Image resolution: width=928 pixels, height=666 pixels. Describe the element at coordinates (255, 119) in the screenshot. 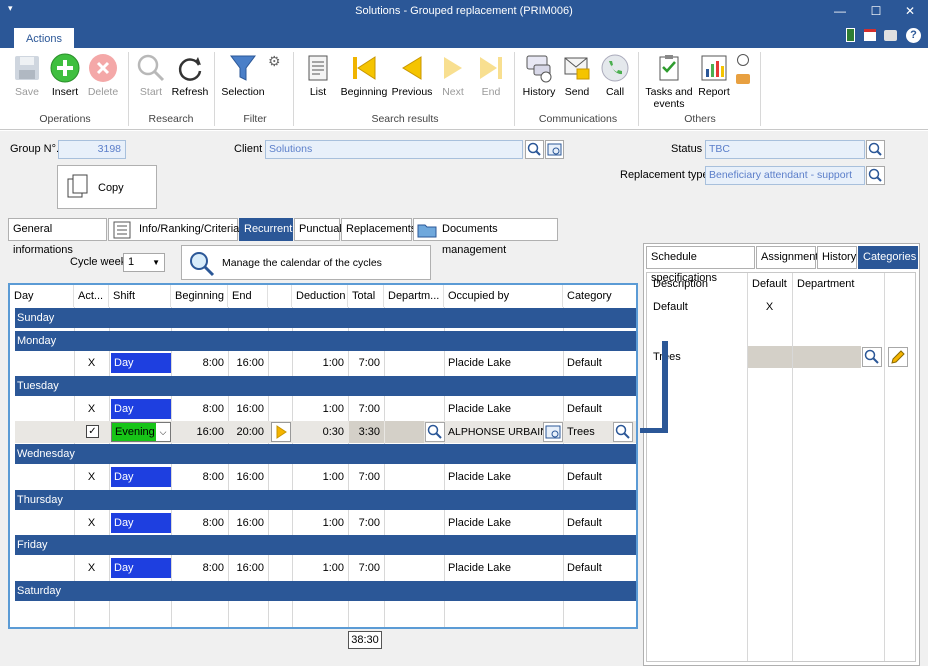

I see `group-filter: Filter` at that location.